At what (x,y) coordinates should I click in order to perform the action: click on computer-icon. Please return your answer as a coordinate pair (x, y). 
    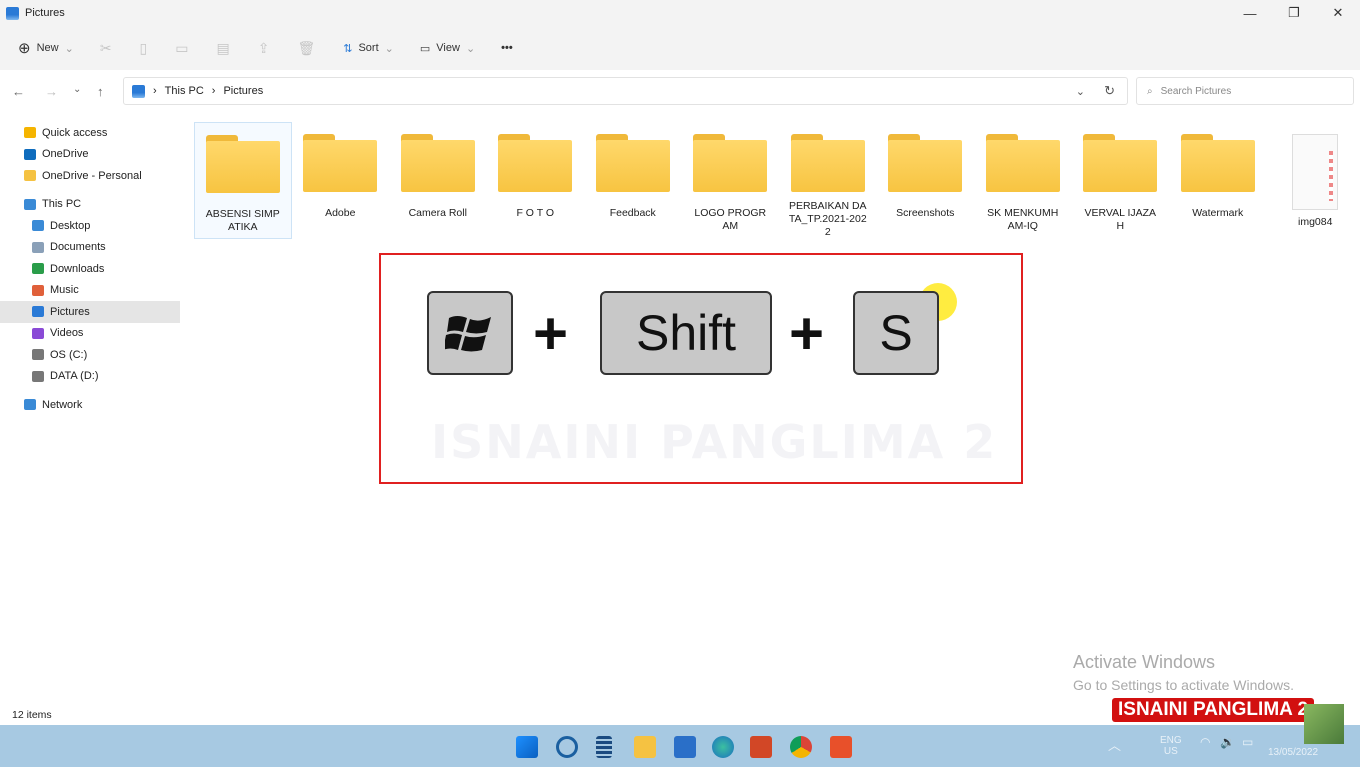
    Looking at the image, I should click on (30, 204).